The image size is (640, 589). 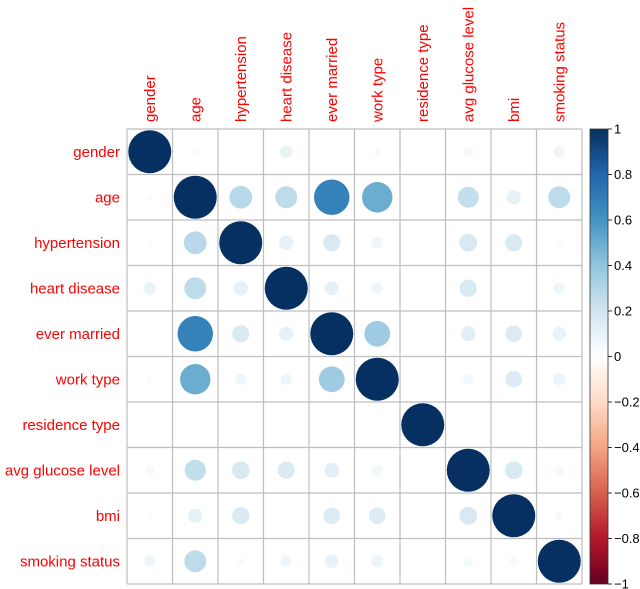 What do you see at coordinates (617, 356) in the screenshot?
I see `colorbar-tick-label: 0` at bounding box center [617, 356].